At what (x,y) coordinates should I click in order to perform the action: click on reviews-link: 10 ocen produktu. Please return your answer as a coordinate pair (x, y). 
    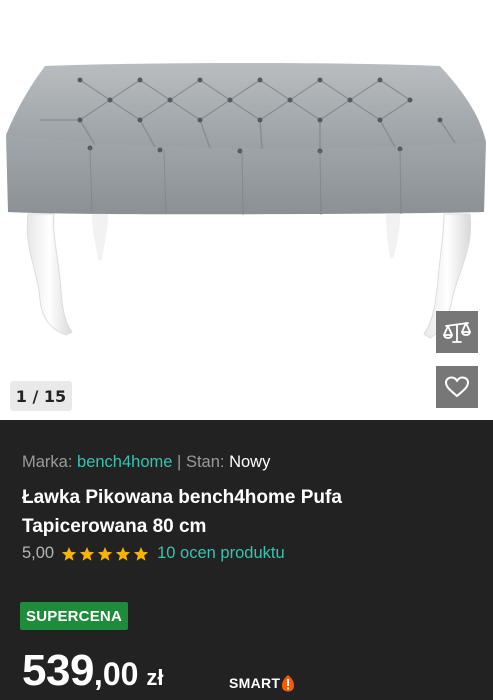
    Looking at the image, I should click on (221, 553).